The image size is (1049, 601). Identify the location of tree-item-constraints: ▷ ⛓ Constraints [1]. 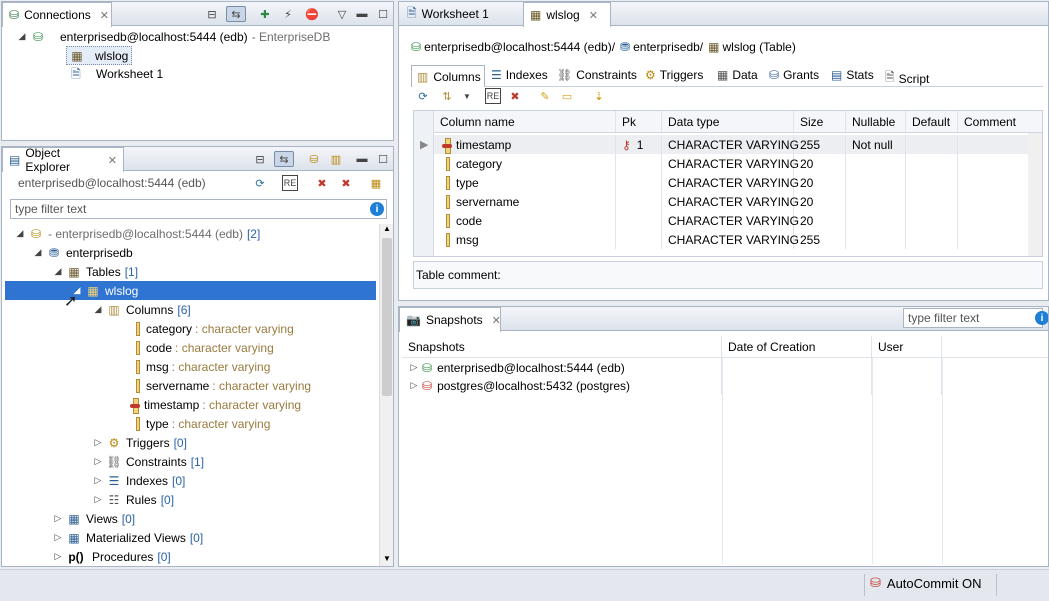
(148, 461).